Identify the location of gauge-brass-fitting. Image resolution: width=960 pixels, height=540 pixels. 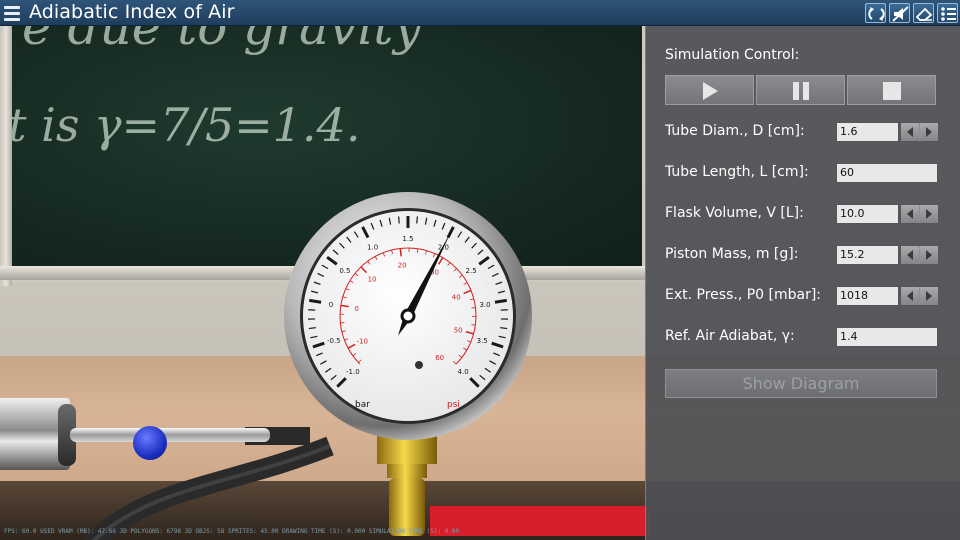
(407, 484).